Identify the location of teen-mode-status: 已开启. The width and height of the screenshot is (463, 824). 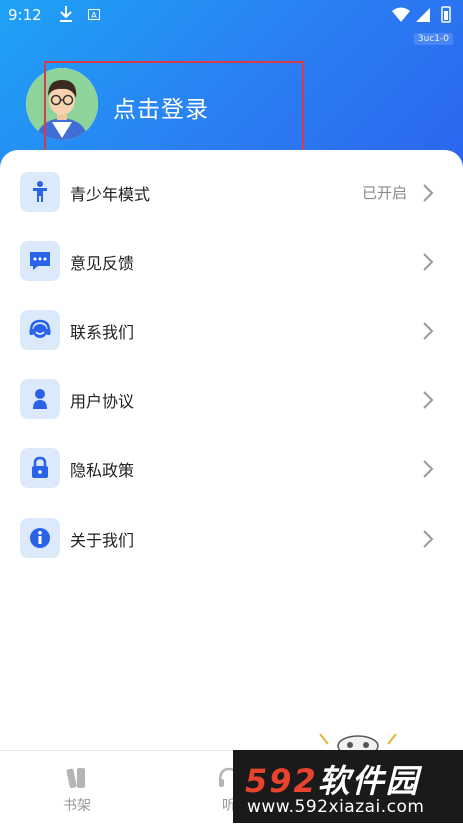
(384, 193).